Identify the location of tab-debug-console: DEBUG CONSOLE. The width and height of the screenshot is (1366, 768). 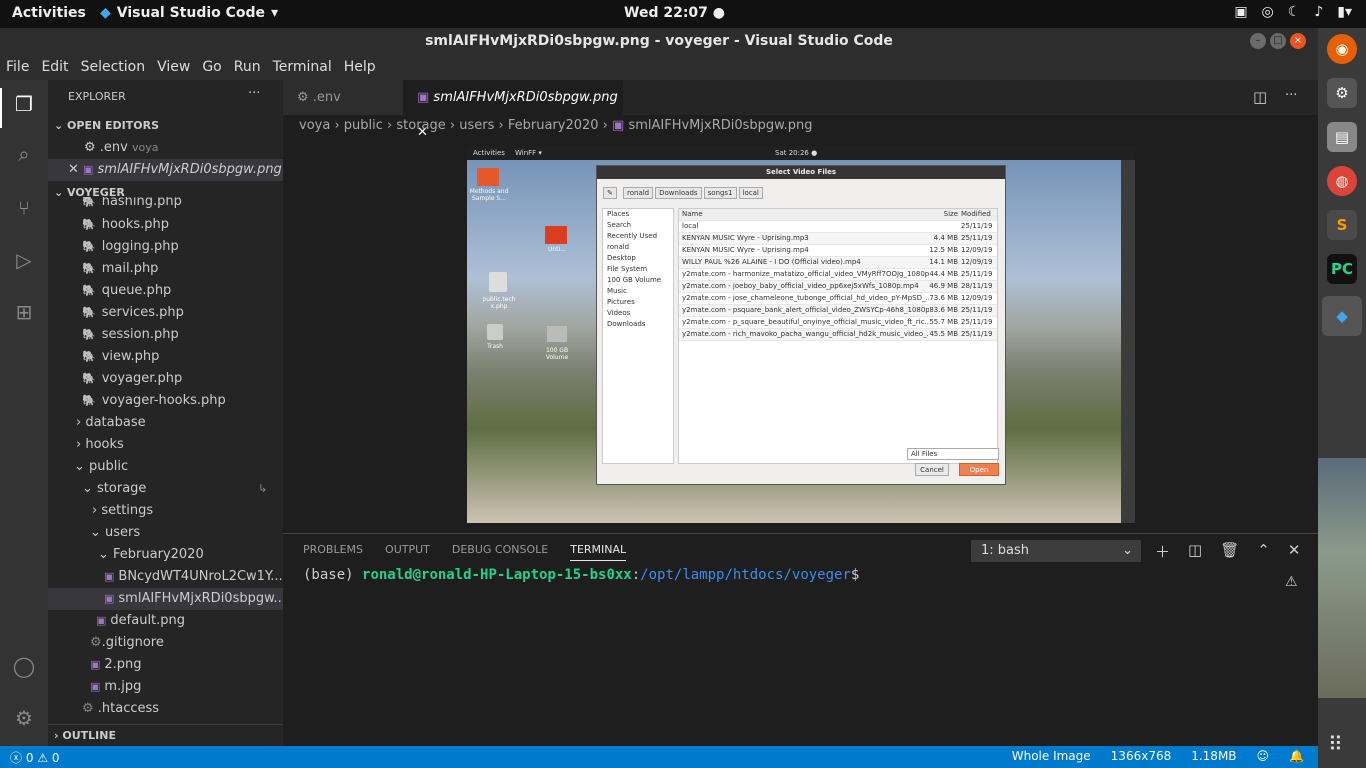
(500, 552).